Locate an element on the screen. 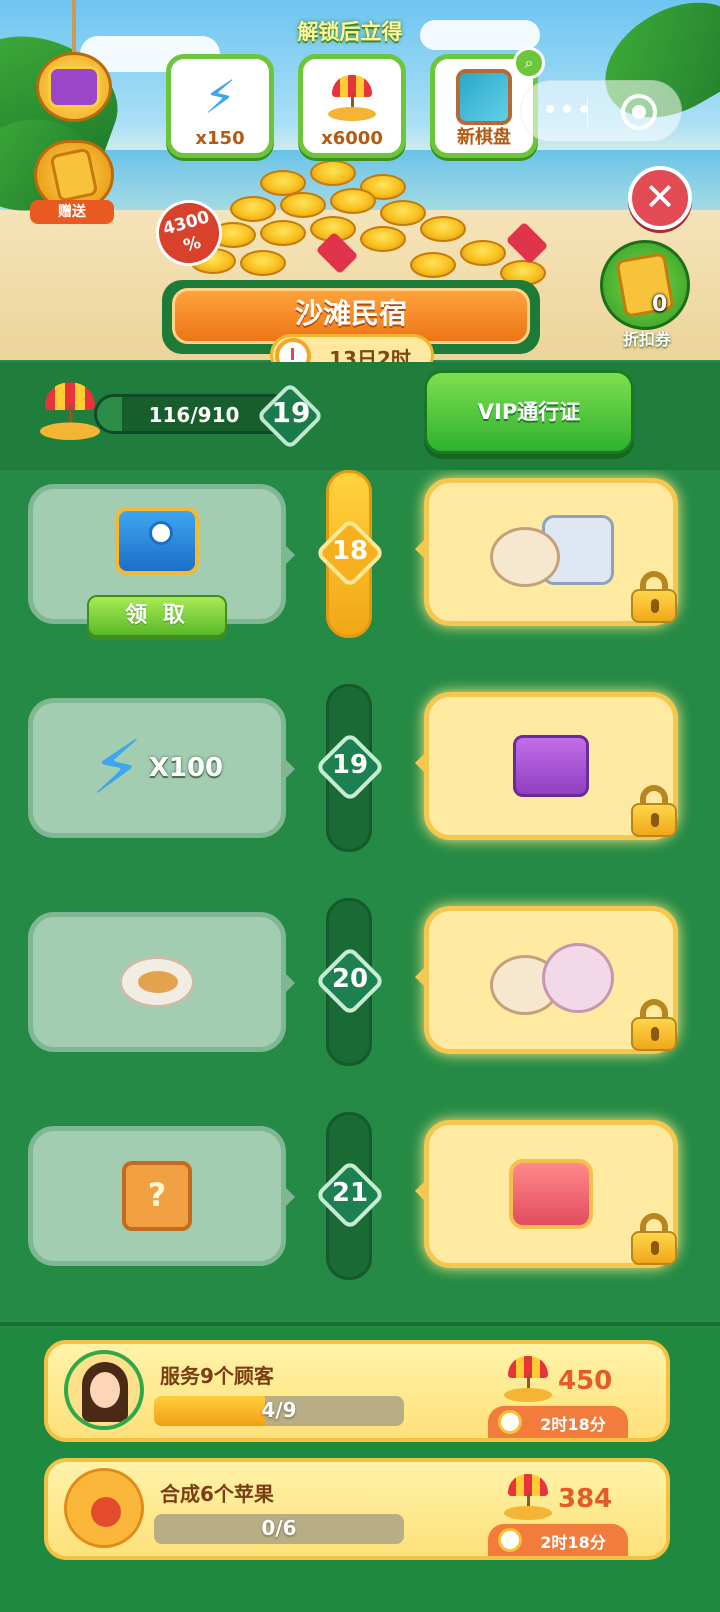  task-label: 合成6个苹果 is located at coordinates (217, 1494).